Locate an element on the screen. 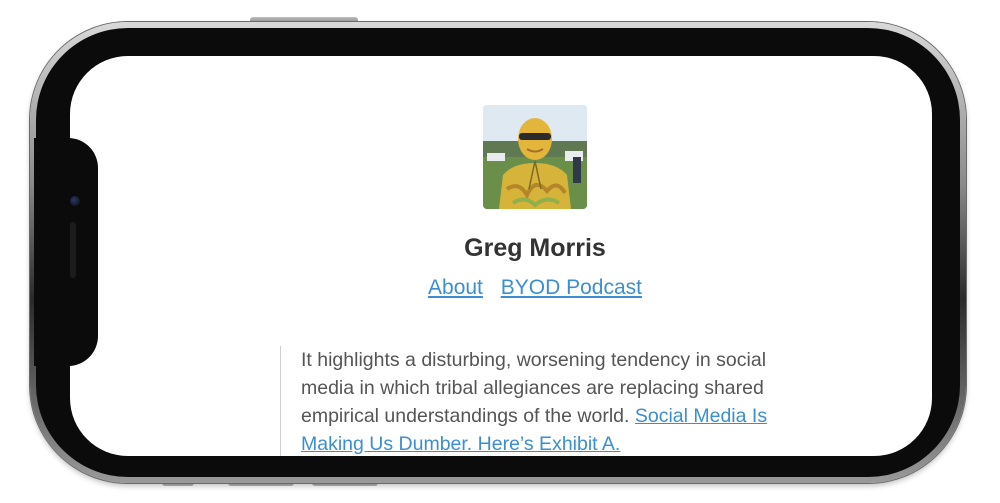  author-name: Greg Morris is located at coordinates (535, 248).